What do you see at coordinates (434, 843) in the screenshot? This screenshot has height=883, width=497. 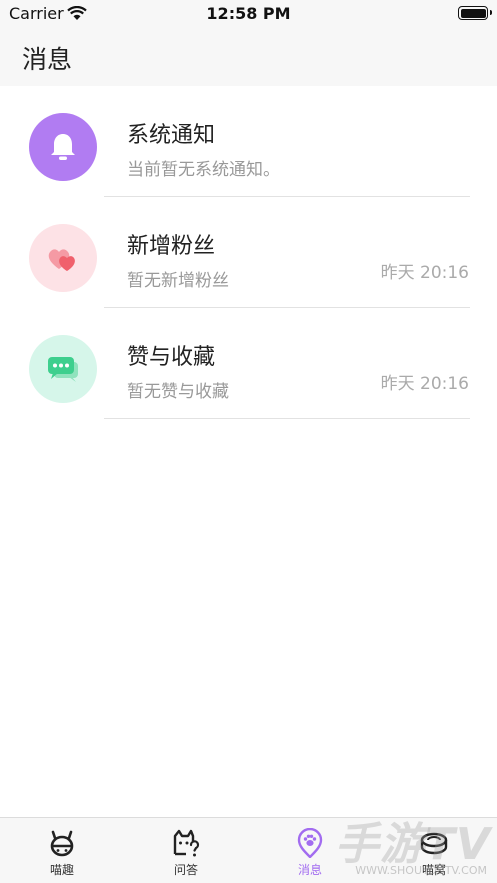 I see `cat-bed-icon` at bounding box center [434, 843].